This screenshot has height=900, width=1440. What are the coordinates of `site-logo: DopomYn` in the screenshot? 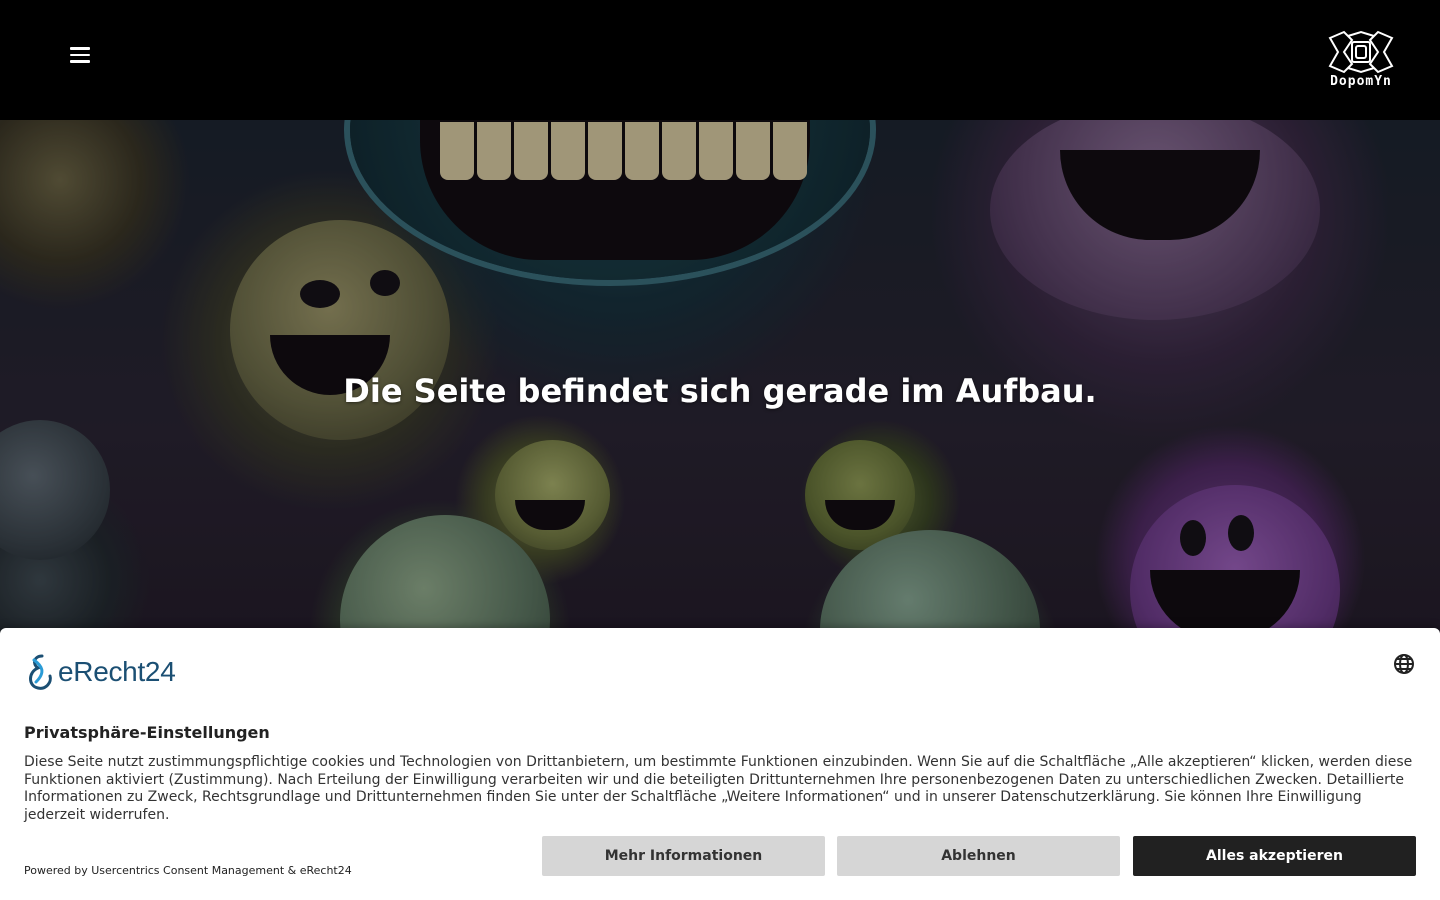 It's located at (1361, 60).